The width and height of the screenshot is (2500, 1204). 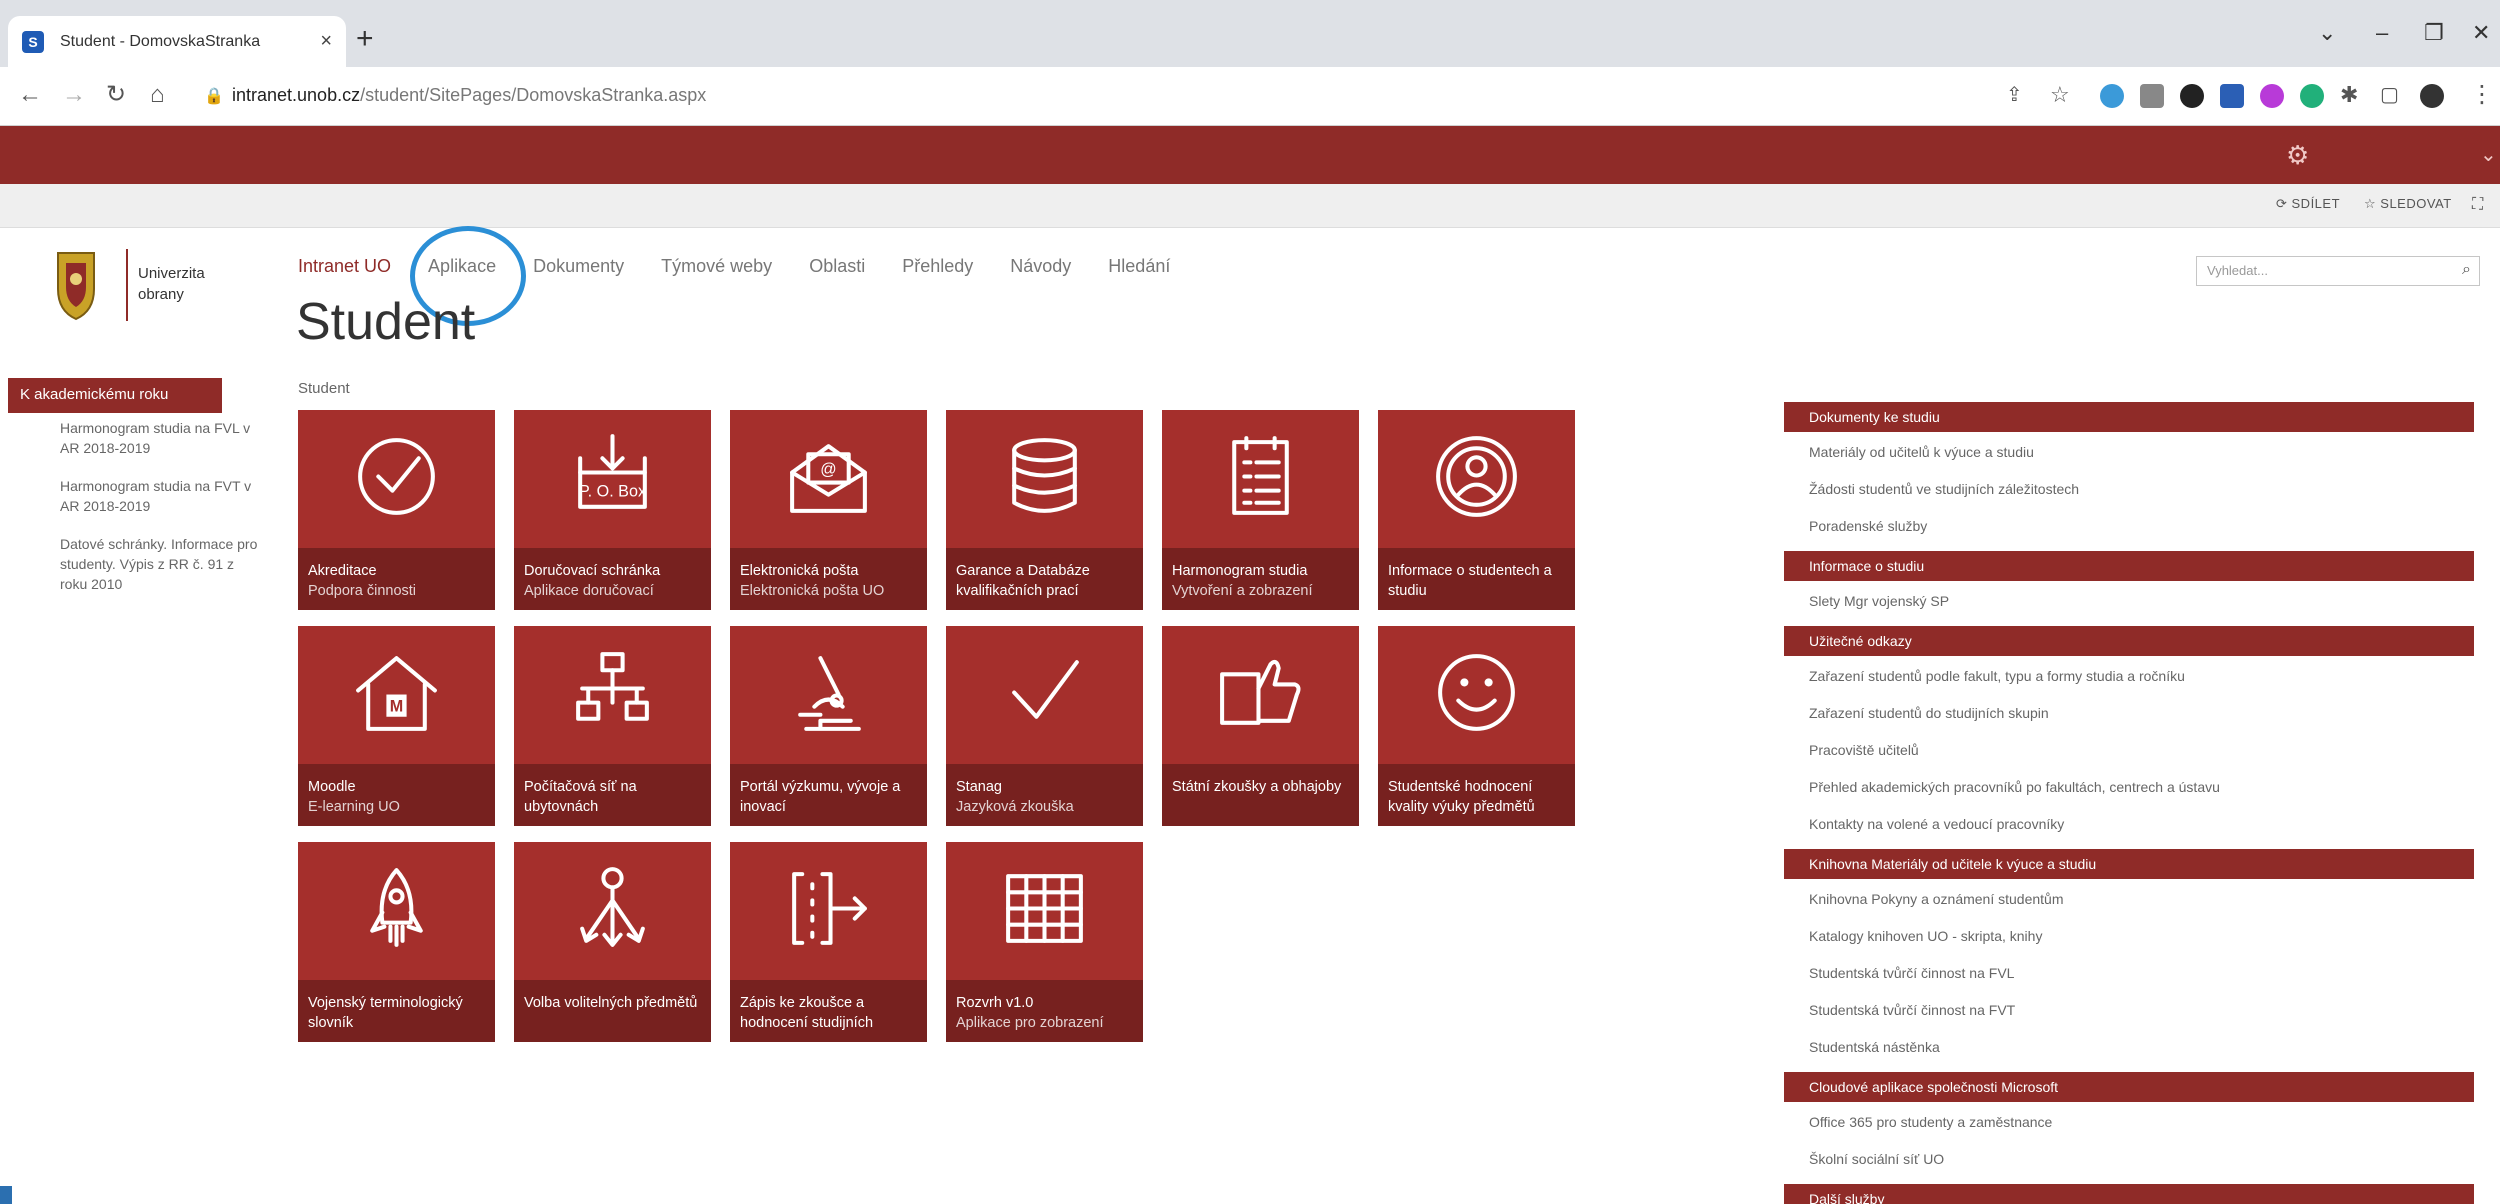 I want to click on tile-title: Garance a Databáze kvalifikačních prací, so click(x=1023, y=581).